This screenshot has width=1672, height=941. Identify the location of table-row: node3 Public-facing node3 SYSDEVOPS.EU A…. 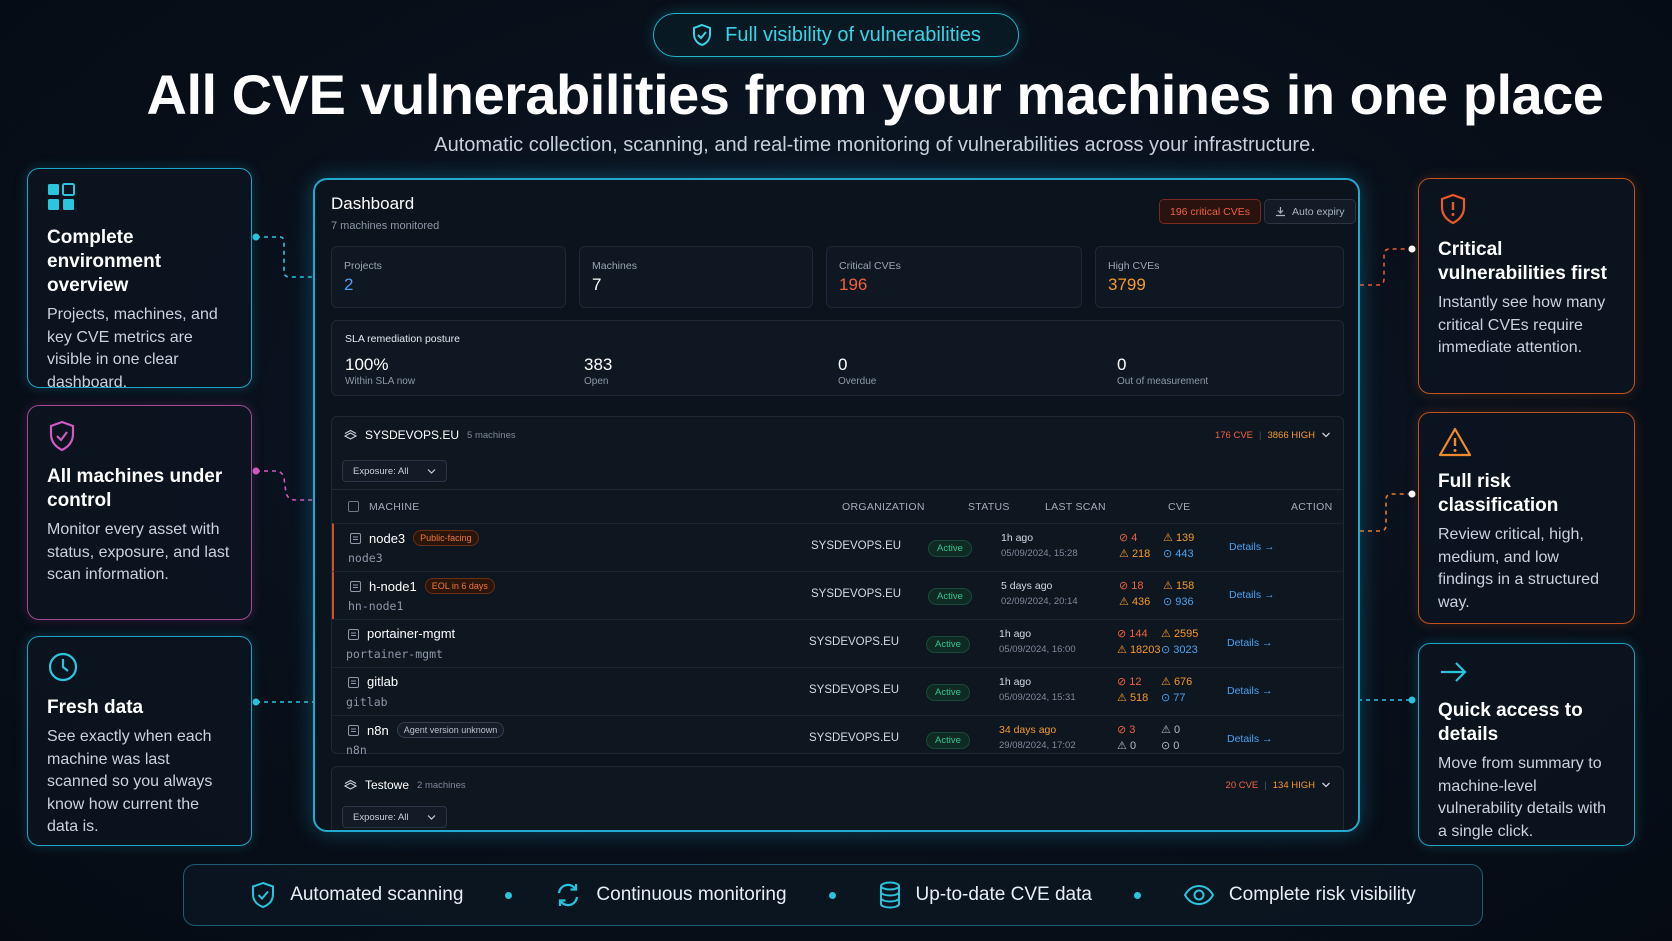
(837, 547).